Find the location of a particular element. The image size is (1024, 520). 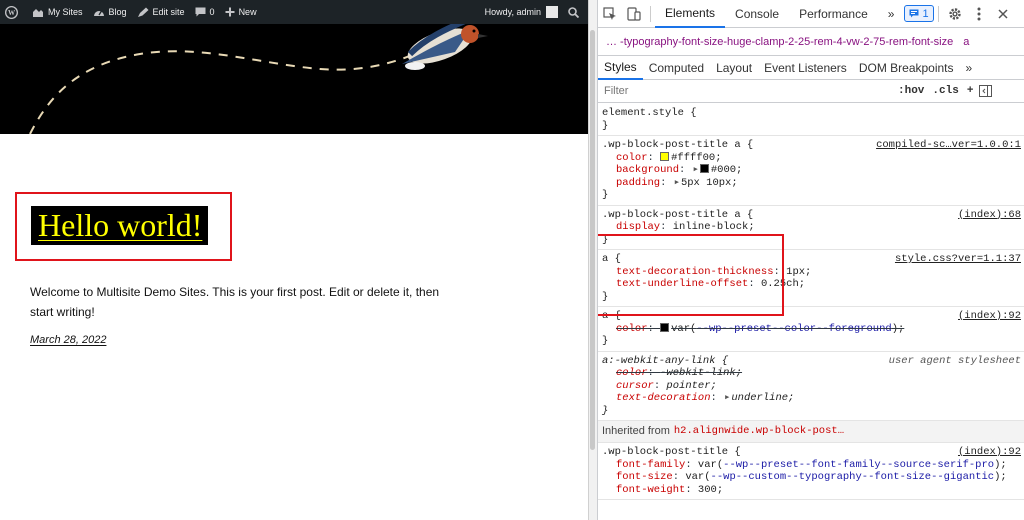

gear-icon is located at coordinates (954, 13).